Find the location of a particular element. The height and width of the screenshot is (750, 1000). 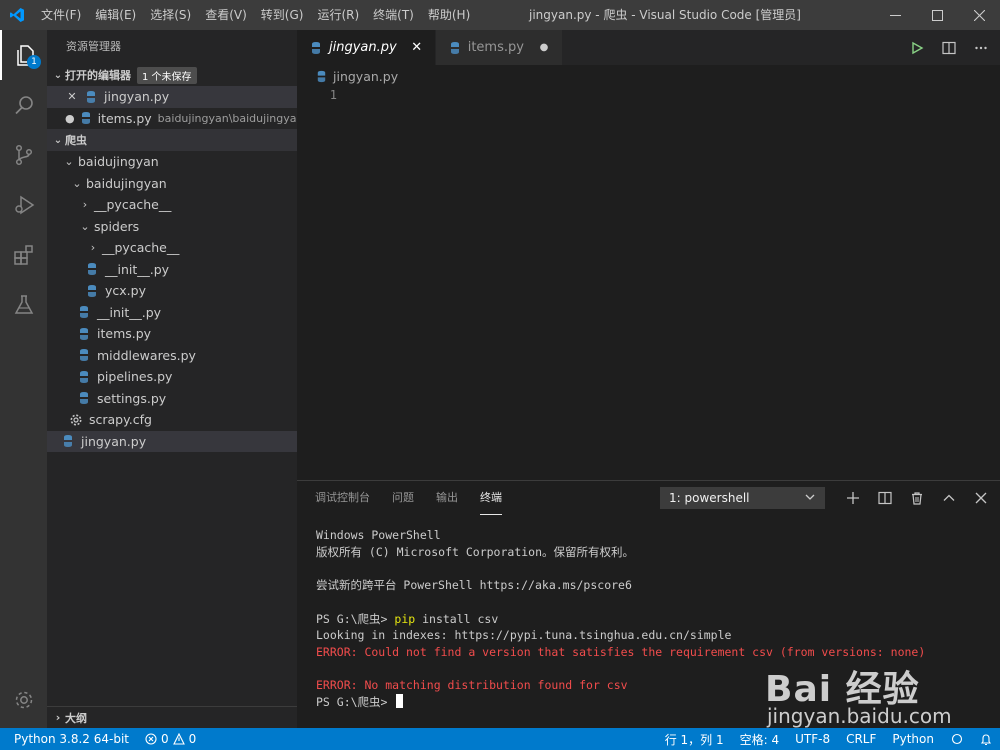

activity-search is located at coordinates (23, 105).